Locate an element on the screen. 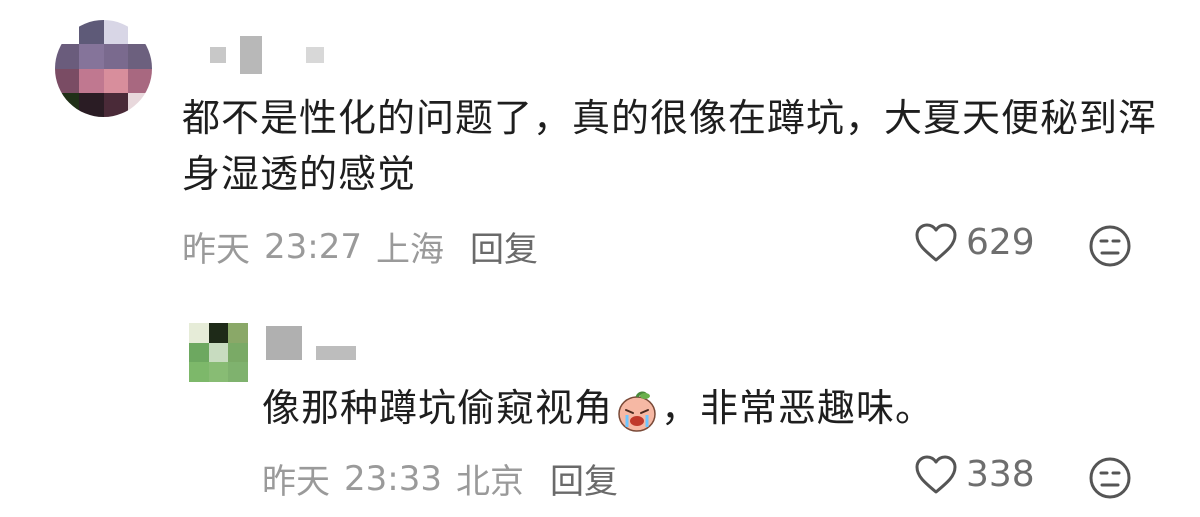  comment-meta: 昨天 23:33 北京 回复 is located at coordinates (440, 478).